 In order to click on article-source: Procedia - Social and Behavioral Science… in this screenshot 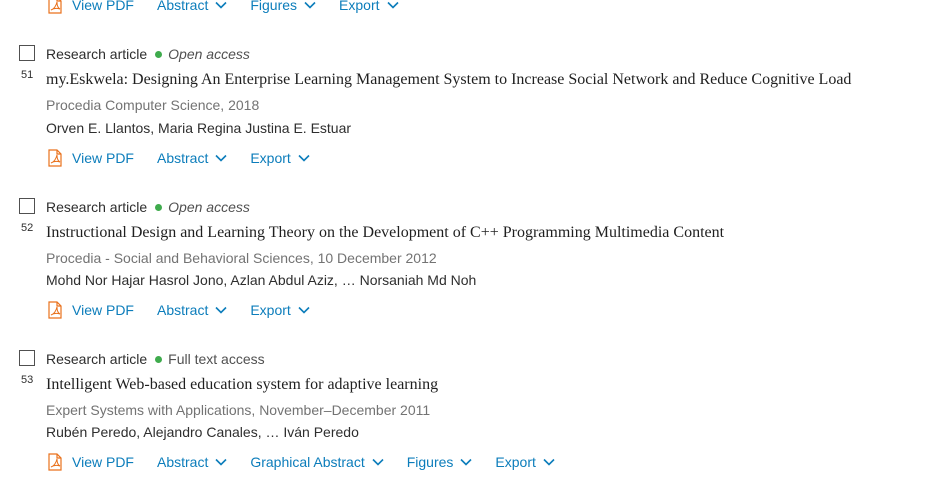, I will do `click(241, 258)`.